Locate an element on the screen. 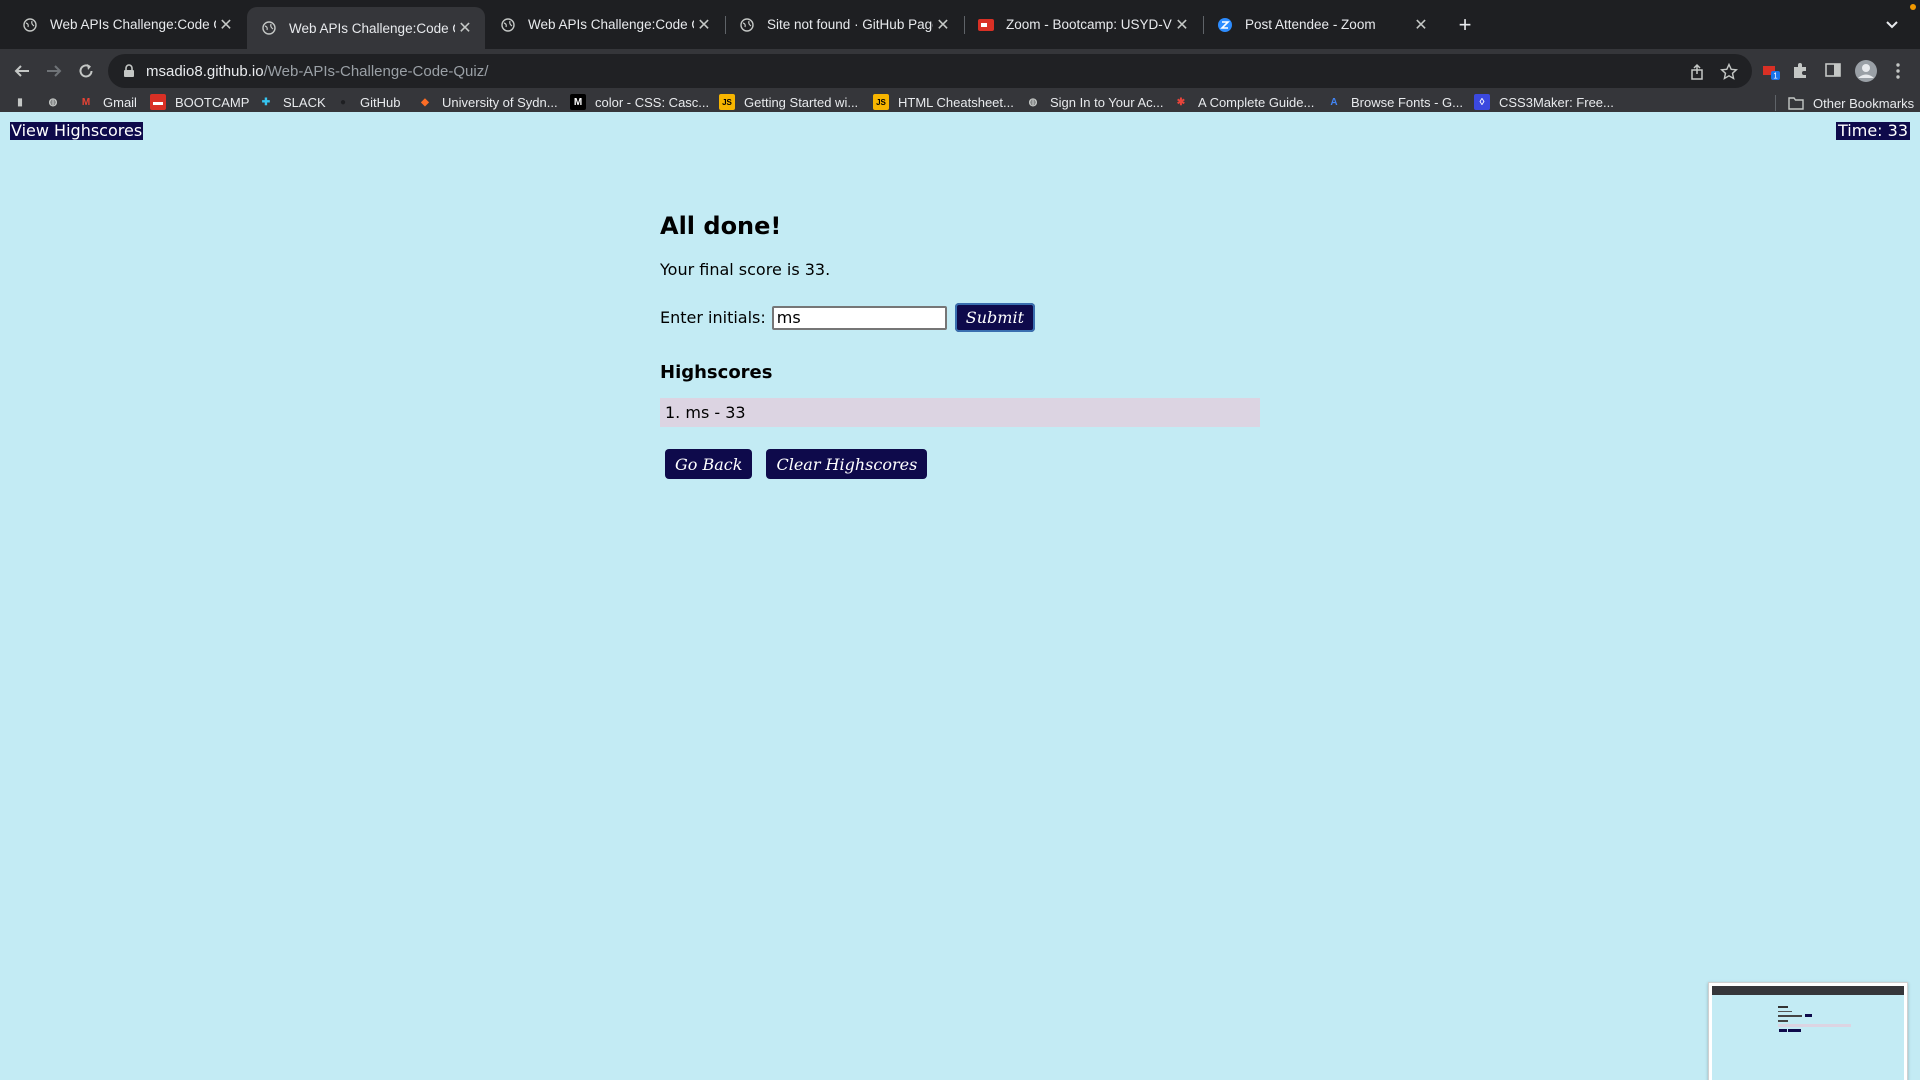 This screenshot has height=1080, width=1920. final-score: Your final score is 33. is located at coordinates (745, 269).